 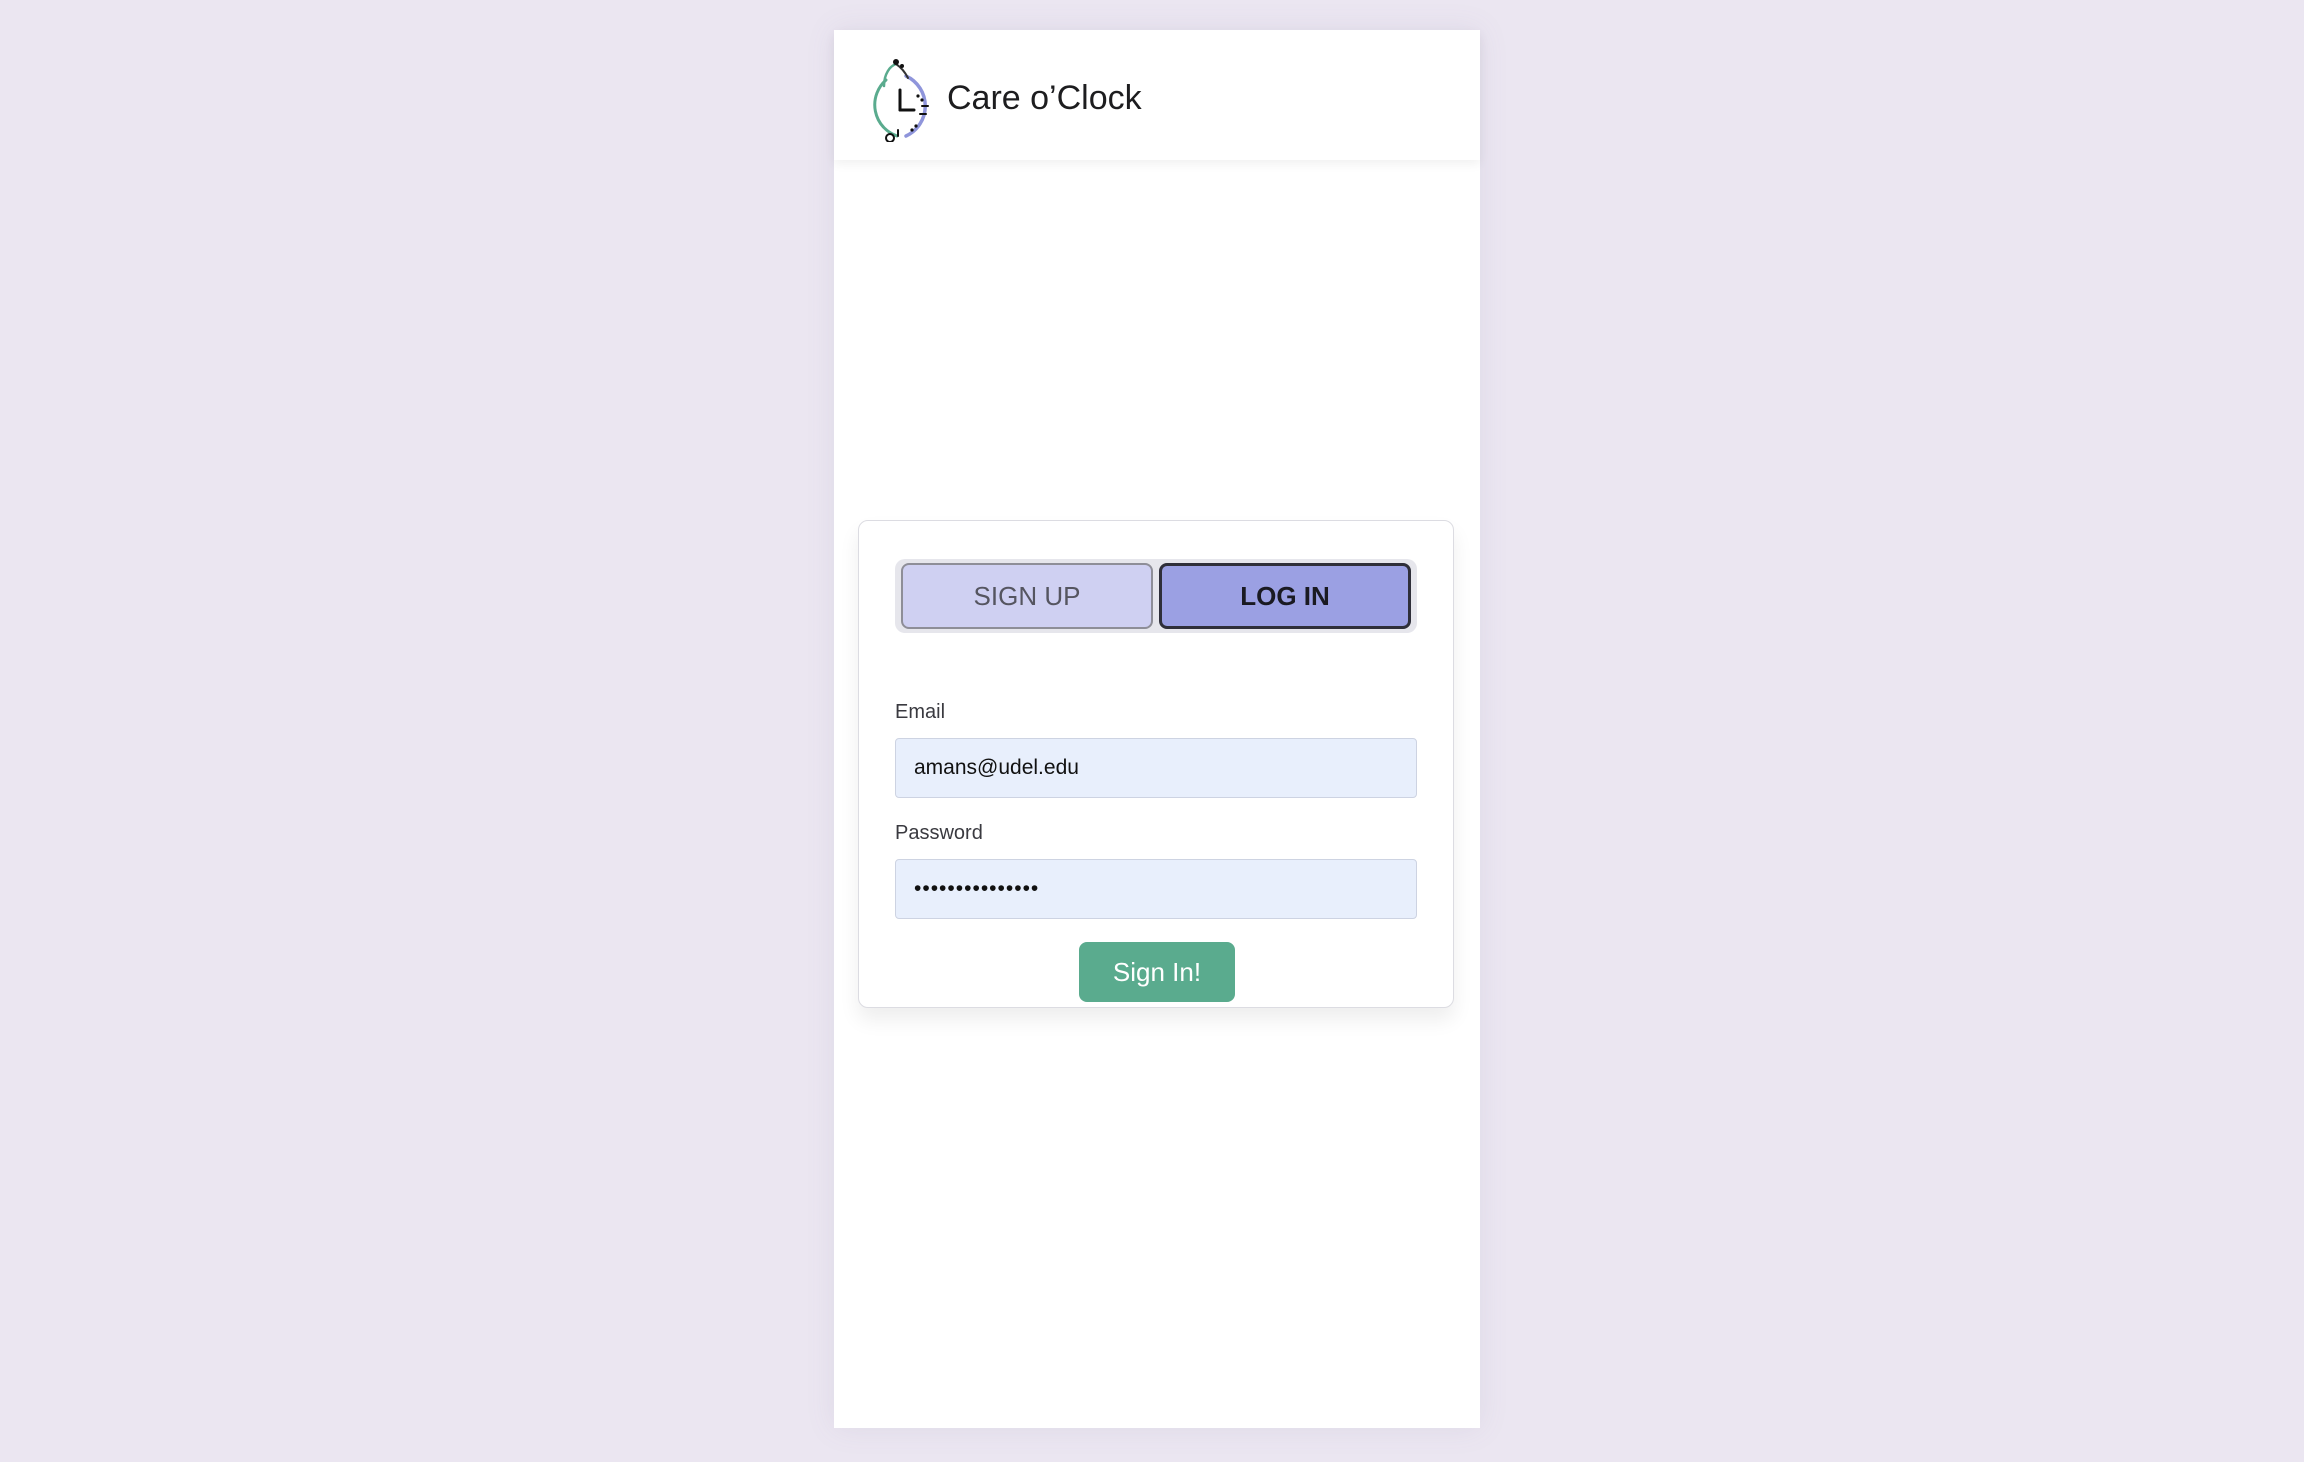 I want to click on email-field, so click(x=1156, y=768).